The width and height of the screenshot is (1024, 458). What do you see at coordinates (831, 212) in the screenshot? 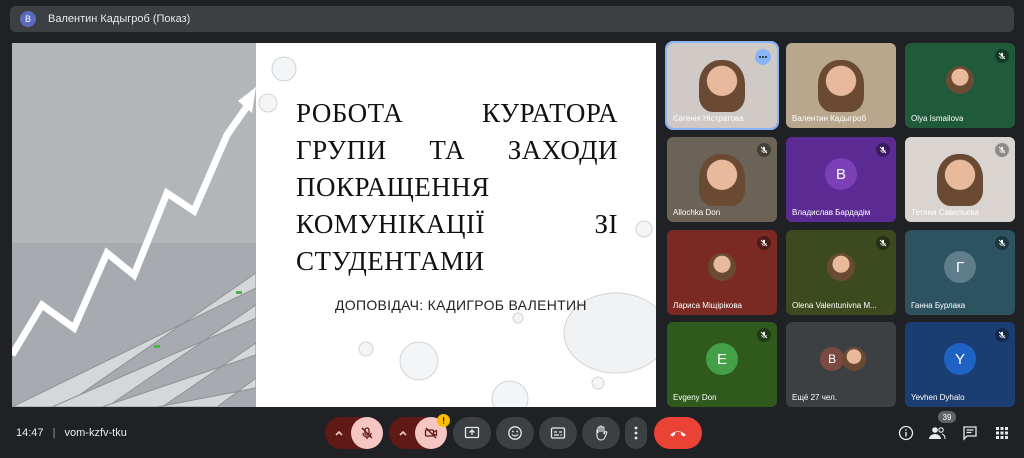
I see `participant-name: Владислав Бардадім` at bounding box center [831, 212].